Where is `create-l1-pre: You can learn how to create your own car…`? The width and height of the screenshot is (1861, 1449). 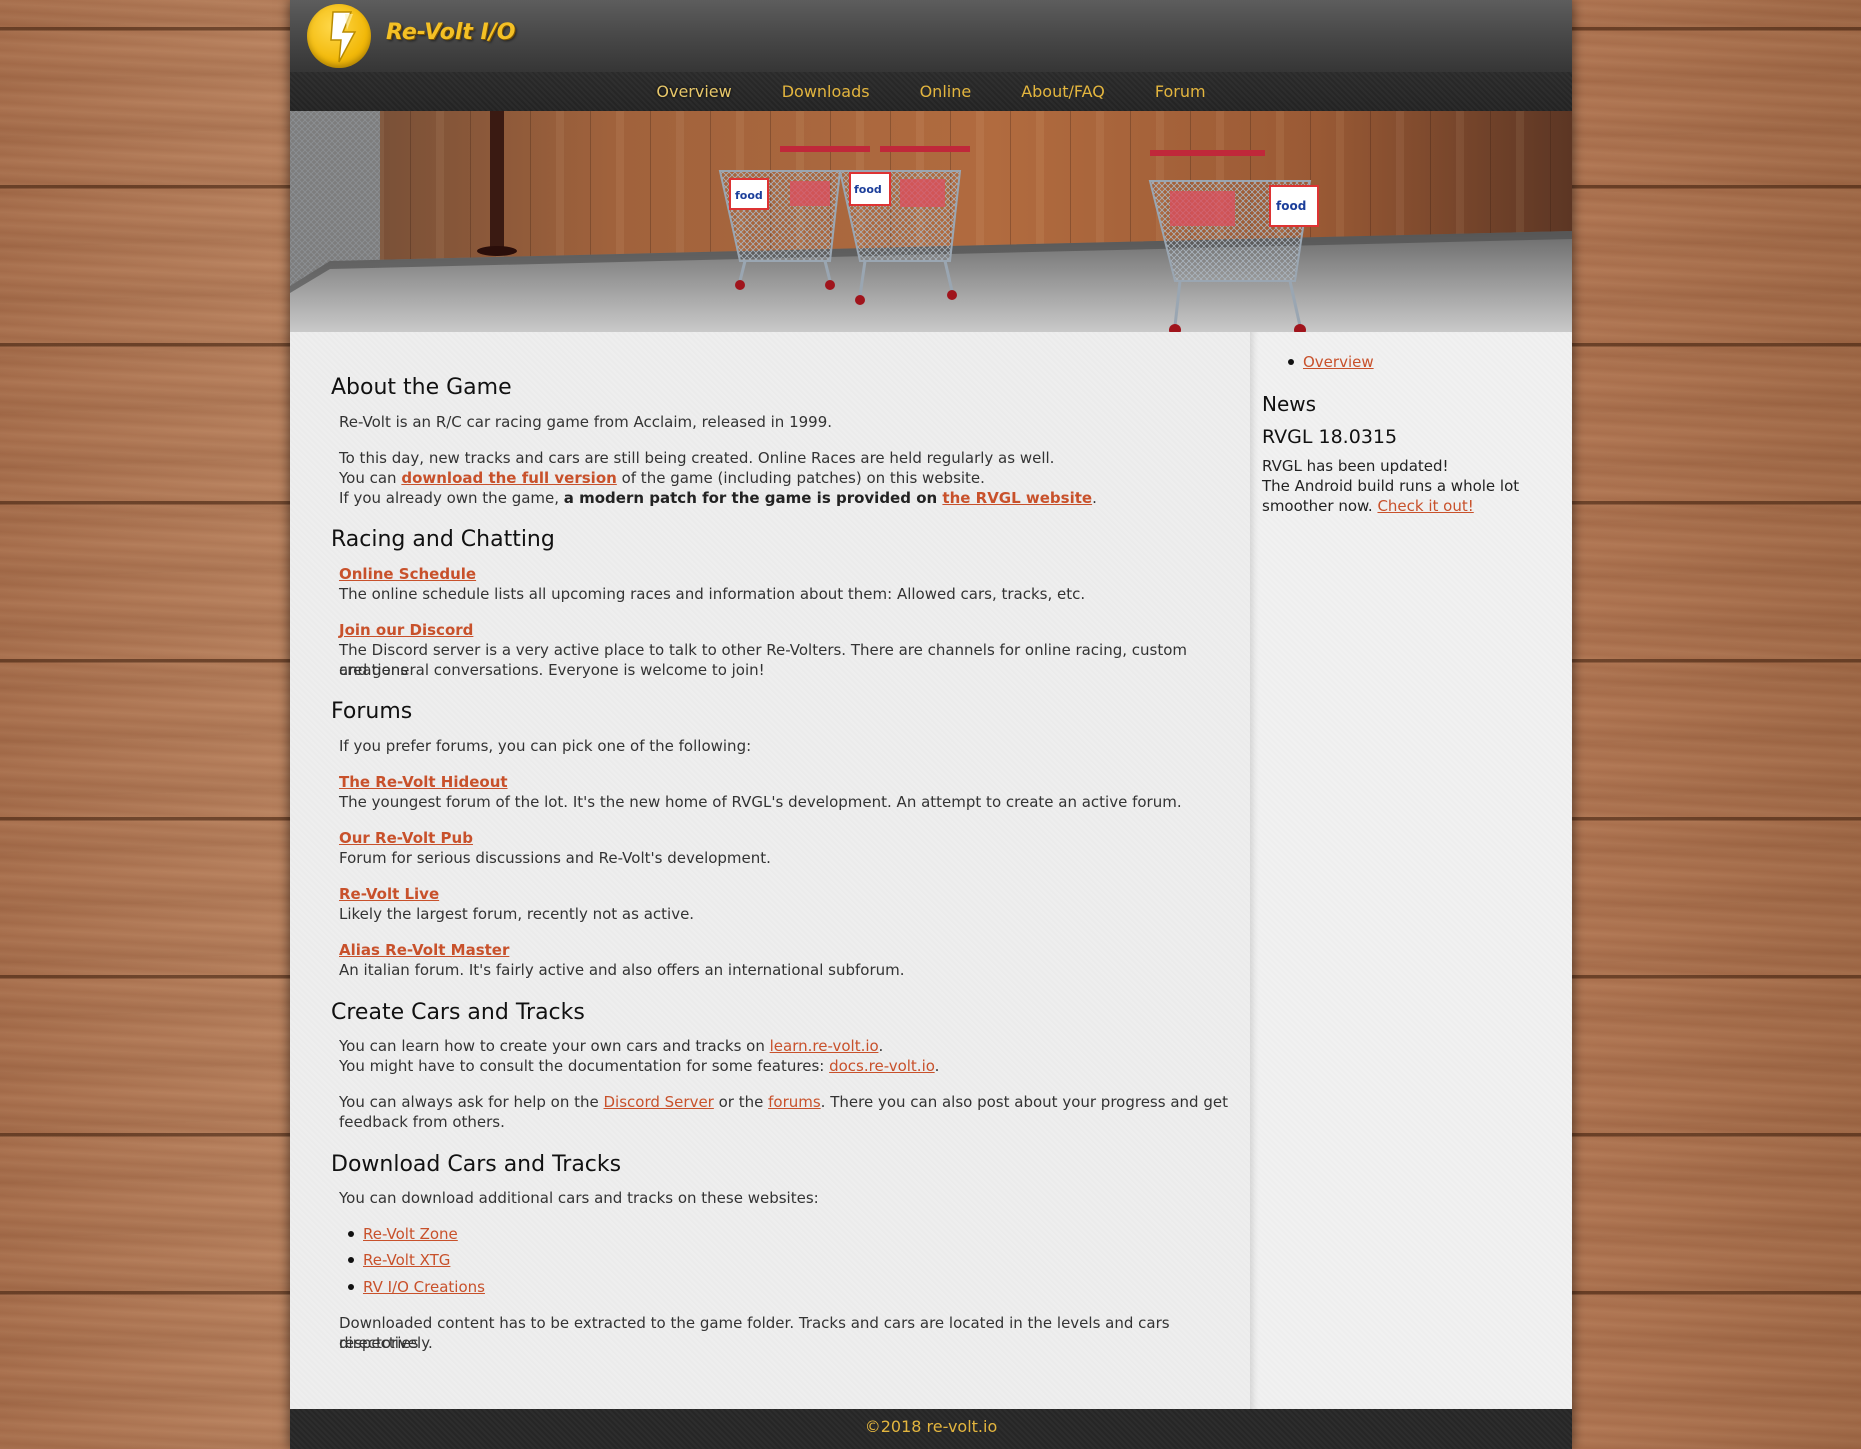 create-l1-pre: You can learn how to create your own car… is located at coordinates (554, 1046).